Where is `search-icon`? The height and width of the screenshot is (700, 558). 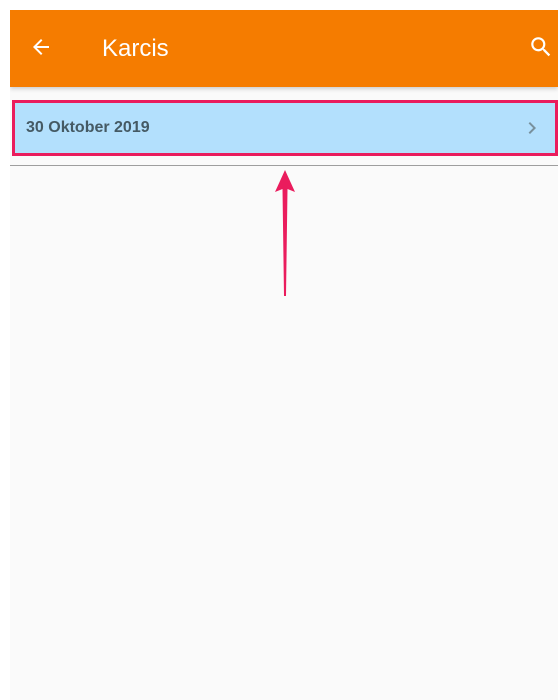
search-icon is located at coordinates (541, 47).